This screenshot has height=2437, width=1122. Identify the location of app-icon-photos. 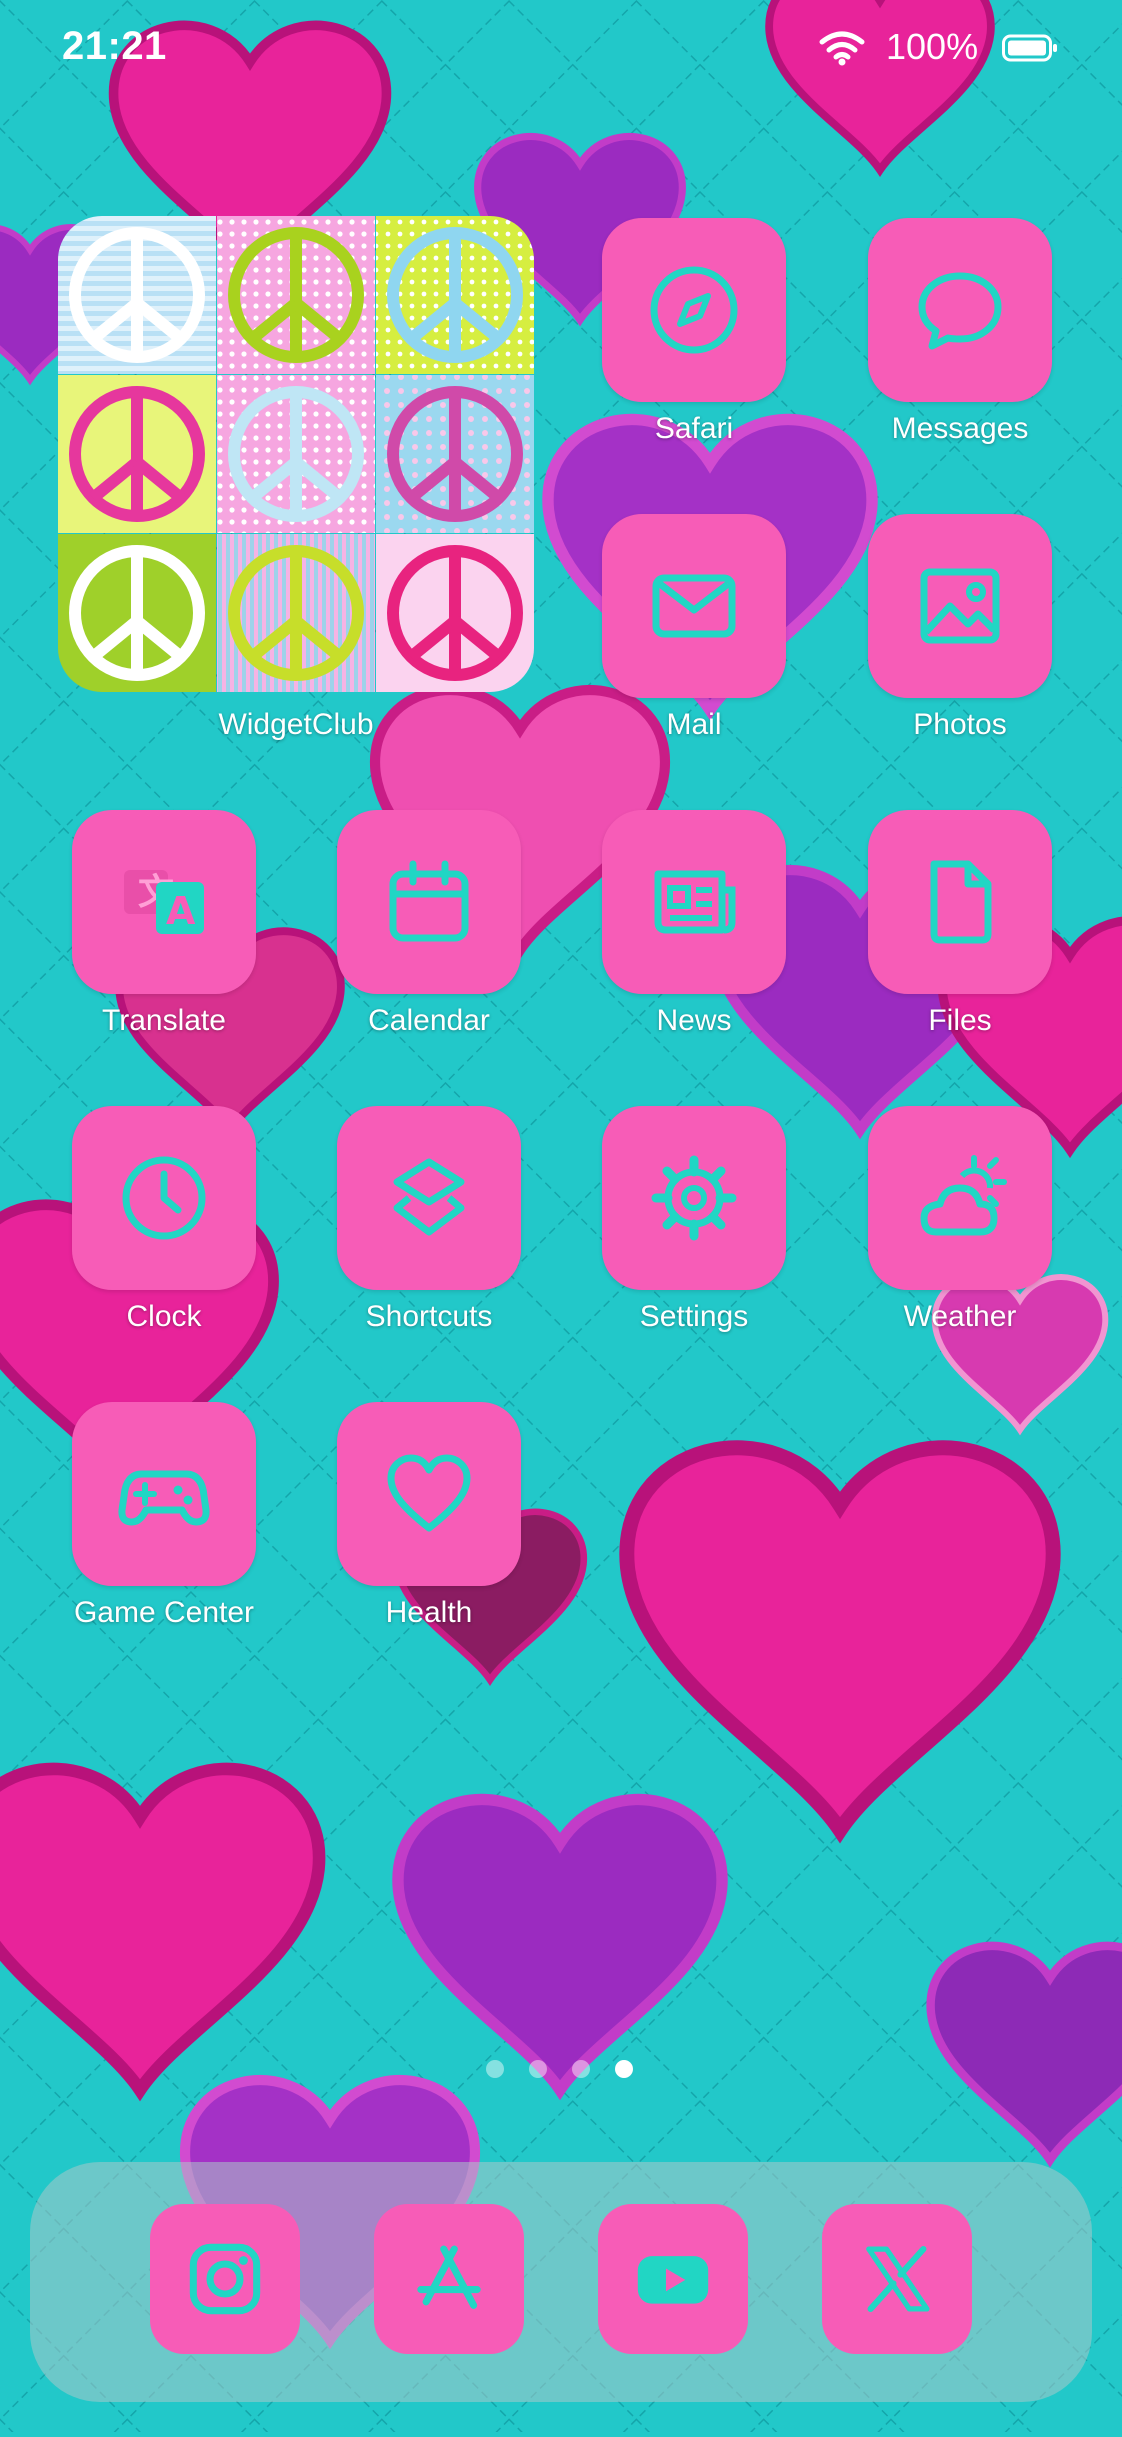
(960, 606).